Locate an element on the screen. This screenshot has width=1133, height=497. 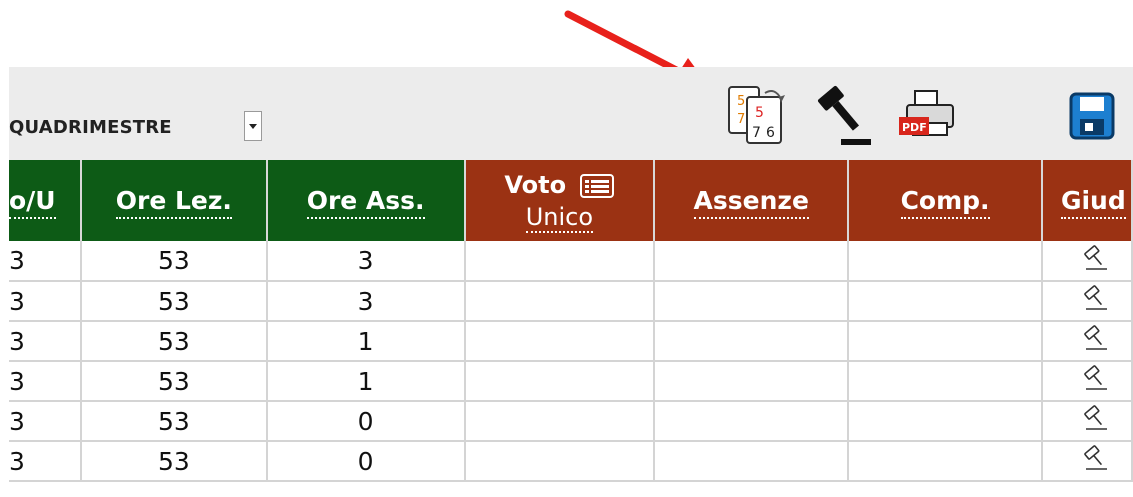
copy-grades-icon: 5 7 5 7 6 is located at coordinates (758, 115).